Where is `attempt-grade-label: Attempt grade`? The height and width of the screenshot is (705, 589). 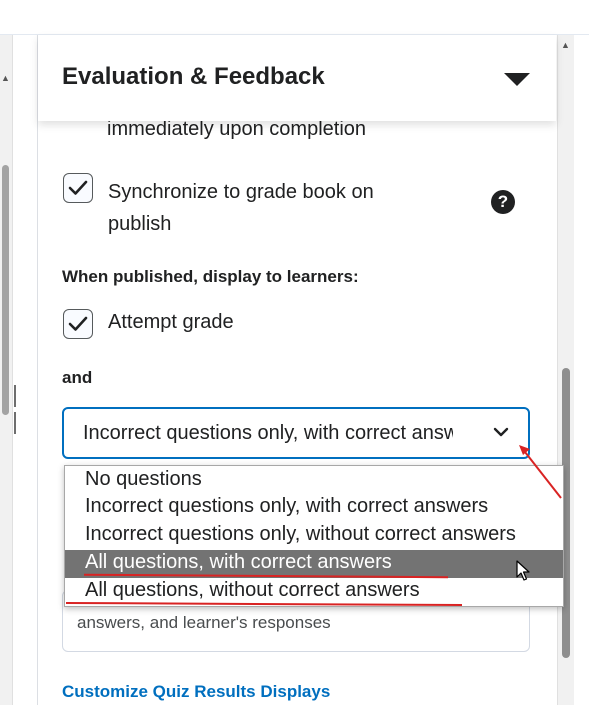 attempt-grade-label: Attempt grade is located at coordinates (171, 322).